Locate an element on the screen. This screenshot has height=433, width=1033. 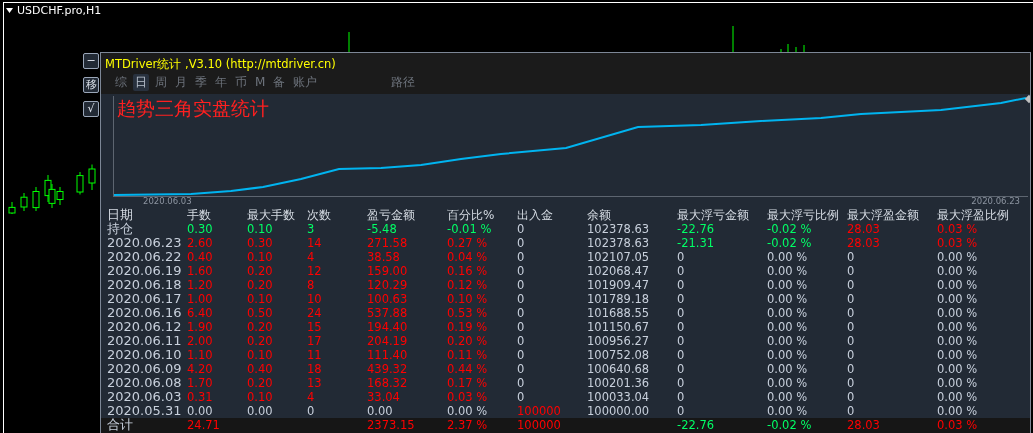
table-cell: 18 is located at coordinates (314, 369).